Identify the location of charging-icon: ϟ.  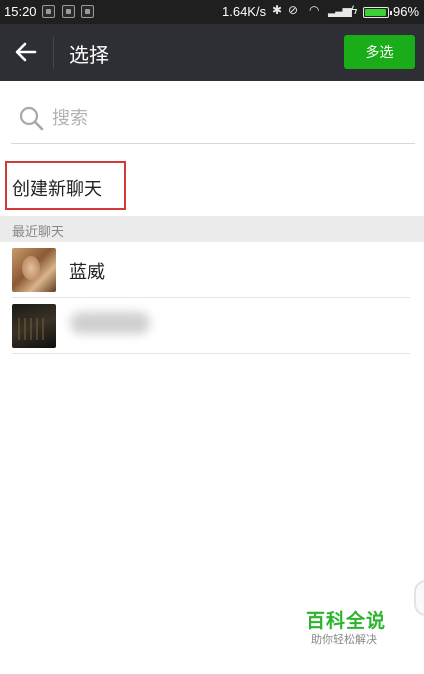
(354, 10).